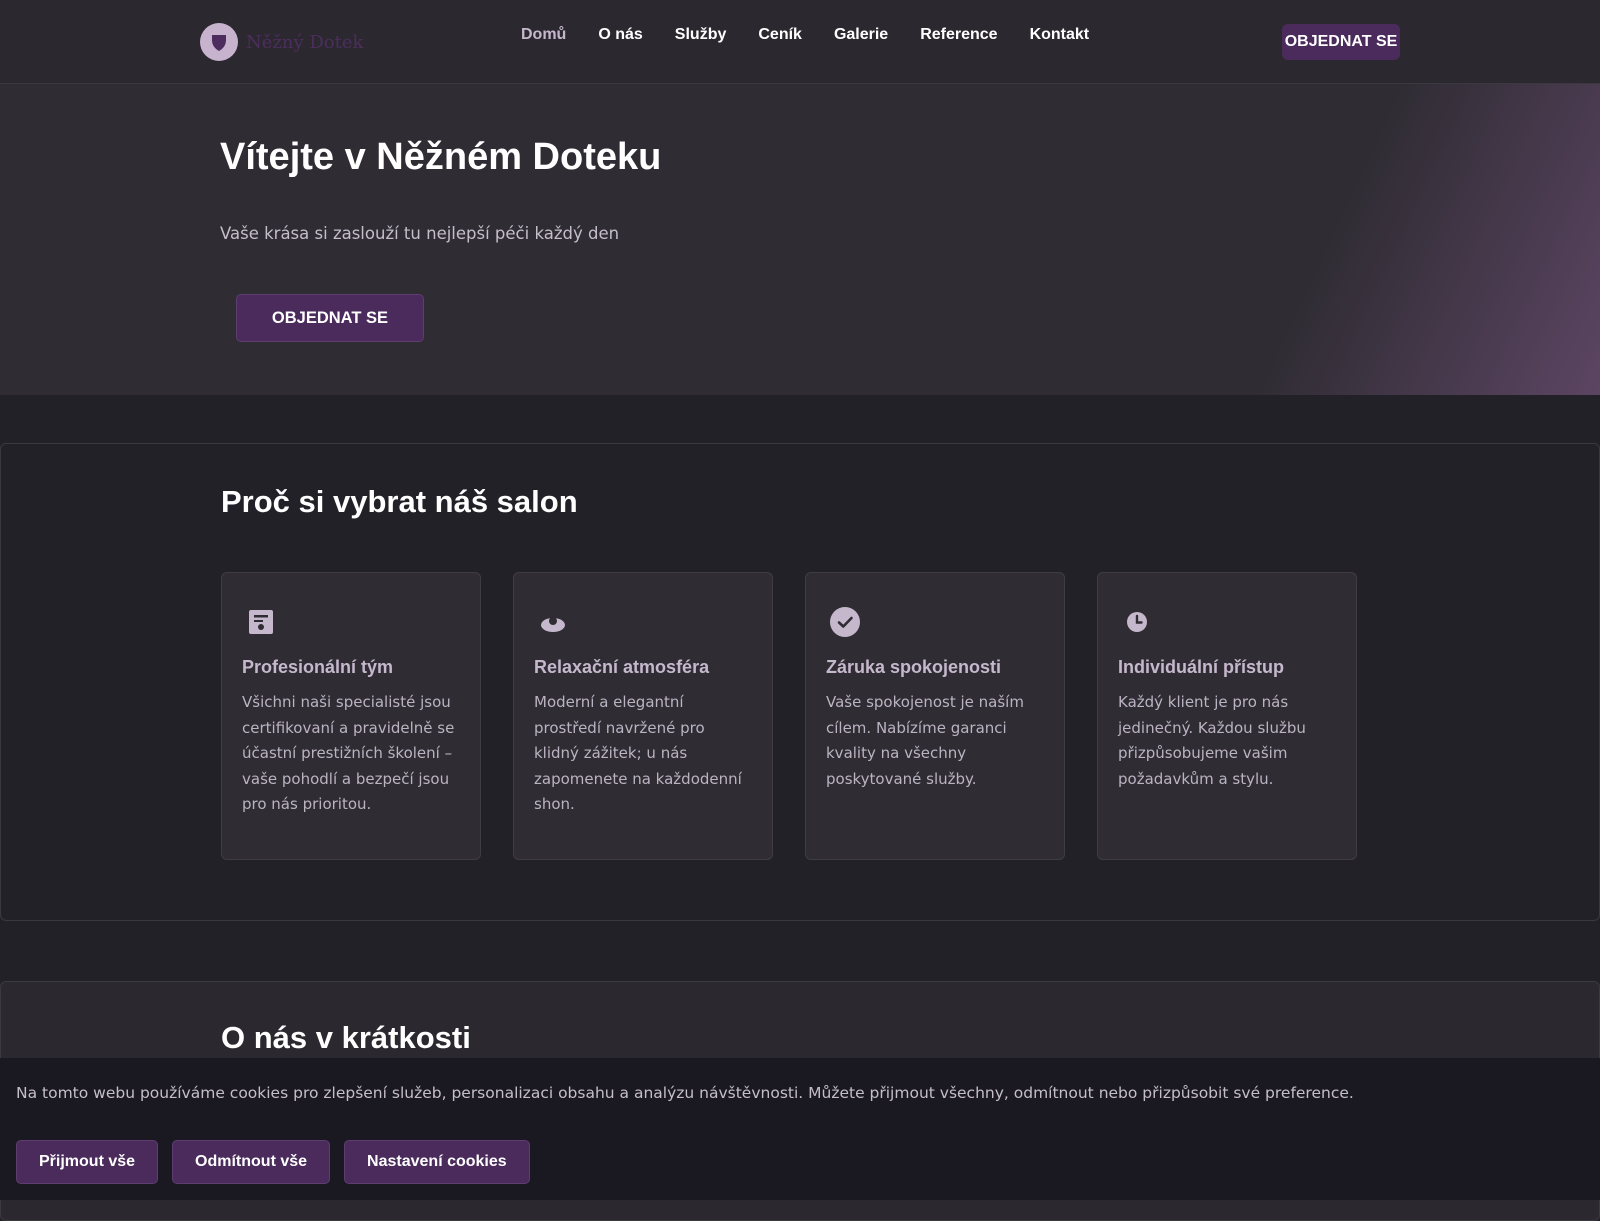 The height and width of the screenshot is (1221, 1600). What do you see at coordinates (914, 667) in the screenshot?
I see `feature-card-title: Záruka spokojenosti` at bounding box center [914, 667].